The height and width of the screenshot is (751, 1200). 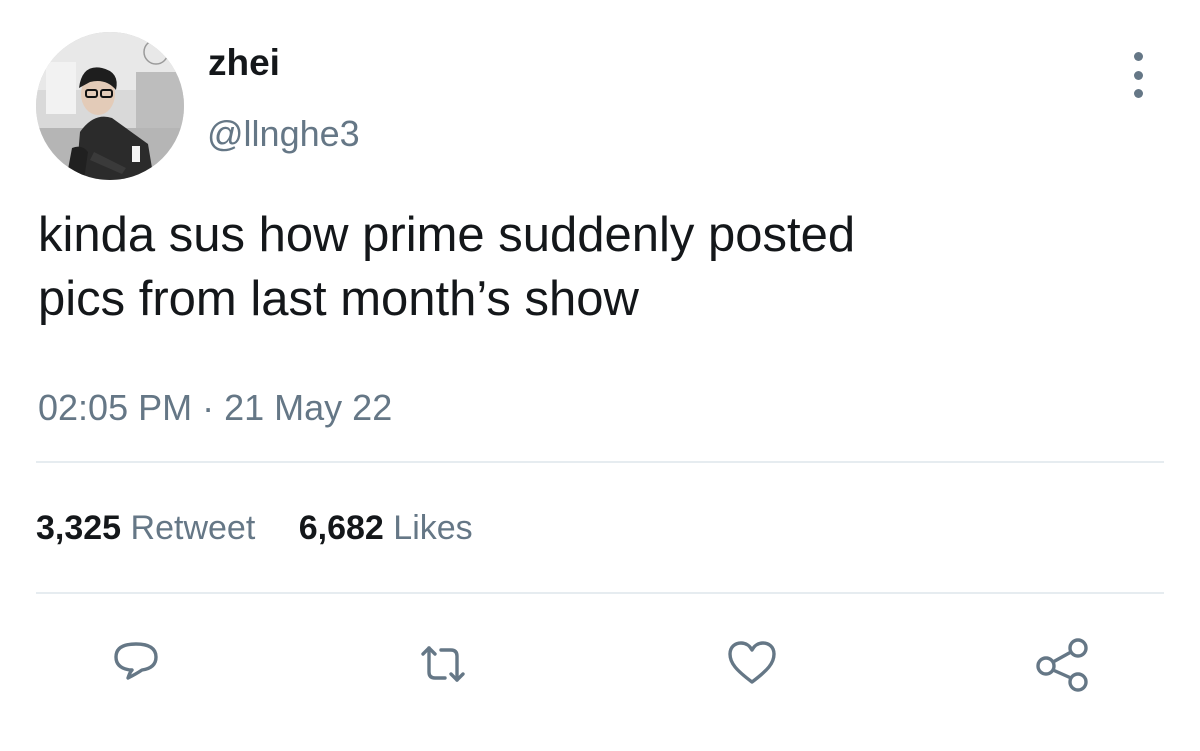 I want to click on retweet-stat: 3,325 Retweet, so click(x=145, y=528).